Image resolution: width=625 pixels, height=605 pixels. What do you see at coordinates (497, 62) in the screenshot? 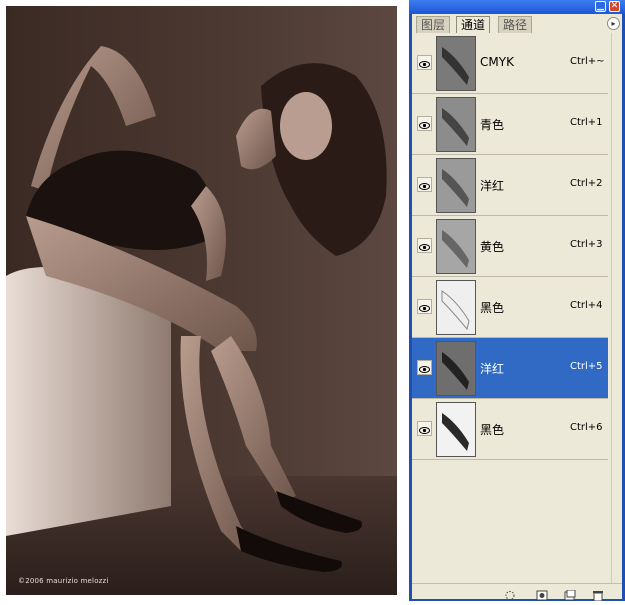
I see `channel-name: CMYK` at bounding box center [497, 62].